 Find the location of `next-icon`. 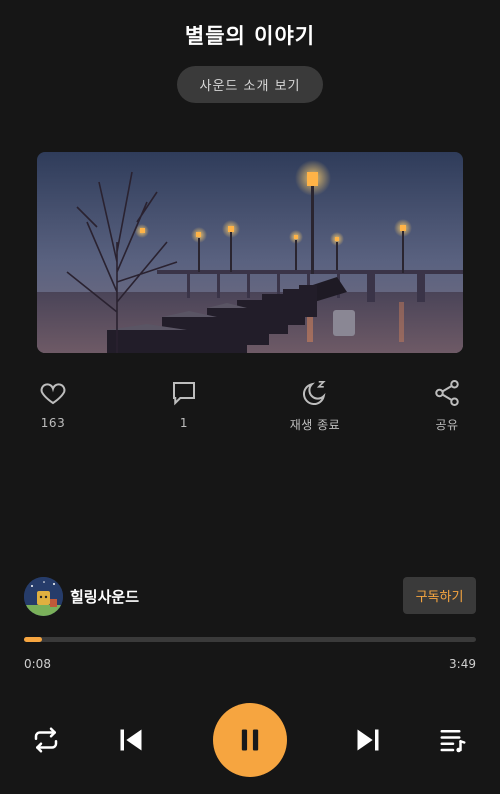

next-icon is located at coordinates (368, 740).